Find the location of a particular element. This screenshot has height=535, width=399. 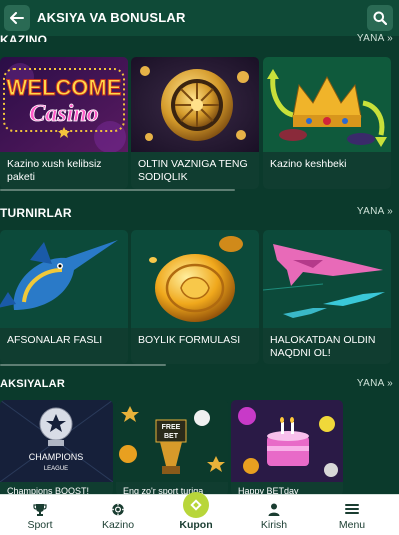

kazino-card-cashback: Kazino keshbeki is located at coordinates (327, 123).